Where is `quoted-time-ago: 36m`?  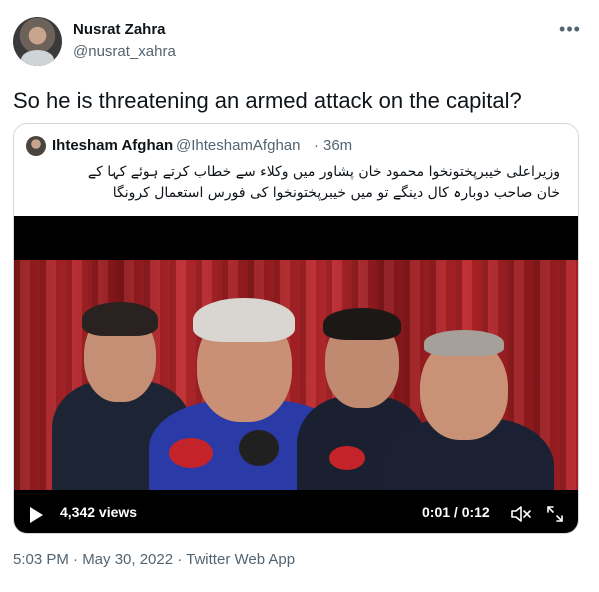 quoted-time-ago: 36m is located at coordinates (337, 145).